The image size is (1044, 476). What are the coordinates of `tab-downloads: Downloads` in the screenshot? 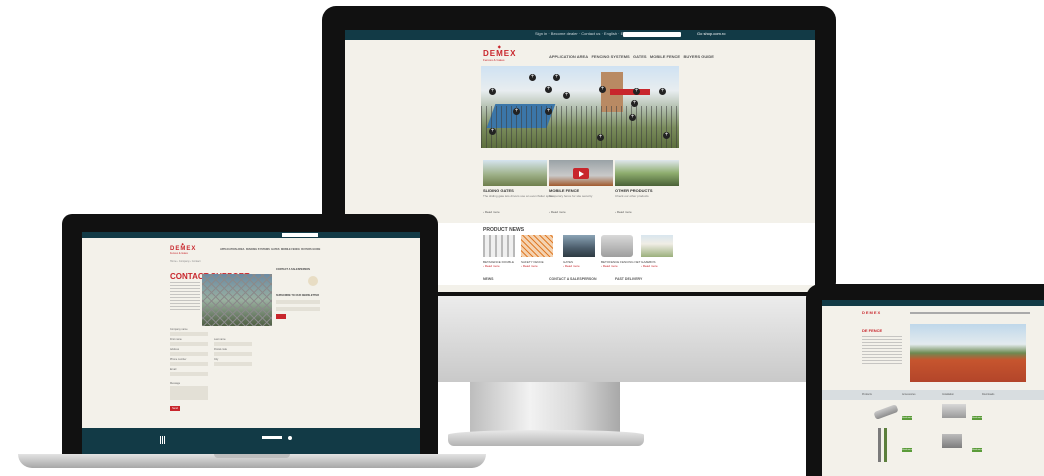 It's located at (988, 394).